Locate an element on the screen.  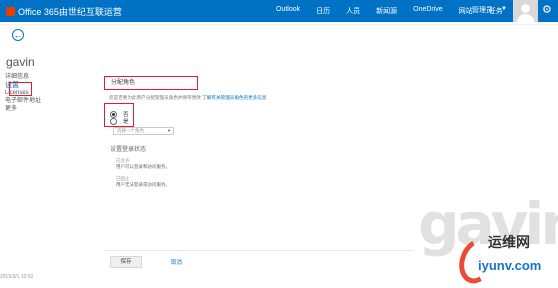
admin-menu: 管理员 is located at coordinates (482, 10).